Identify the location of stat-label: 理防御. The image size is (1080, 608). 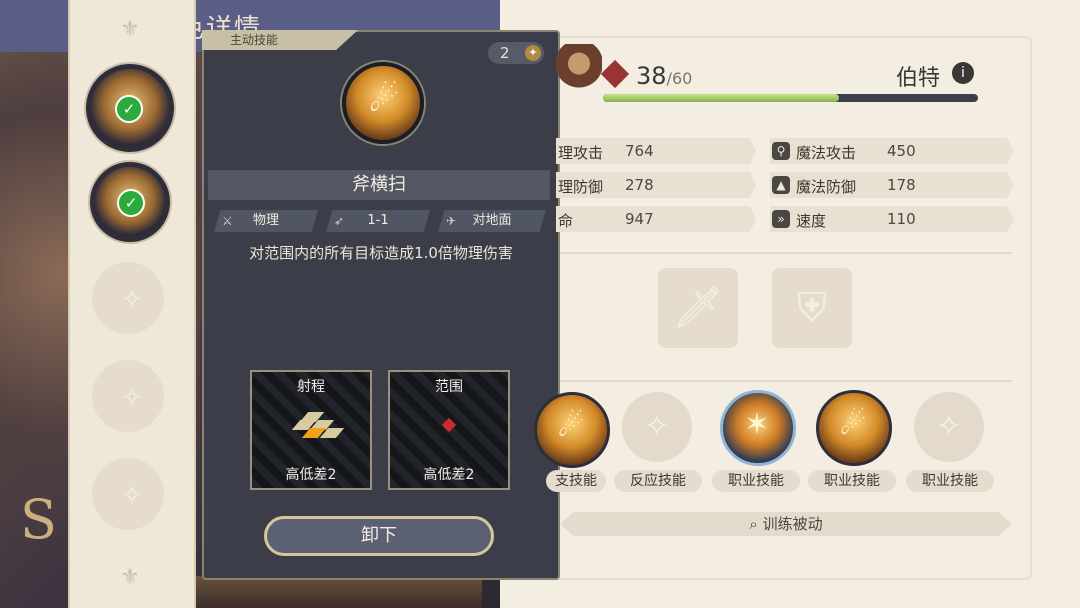
(581, 187).